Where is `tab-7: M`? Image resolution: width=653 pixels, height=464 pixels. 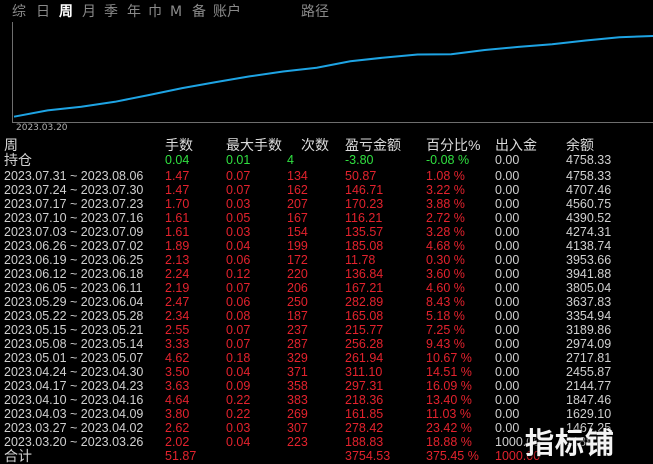
tab-7: M is located at coordinates (176, 12).